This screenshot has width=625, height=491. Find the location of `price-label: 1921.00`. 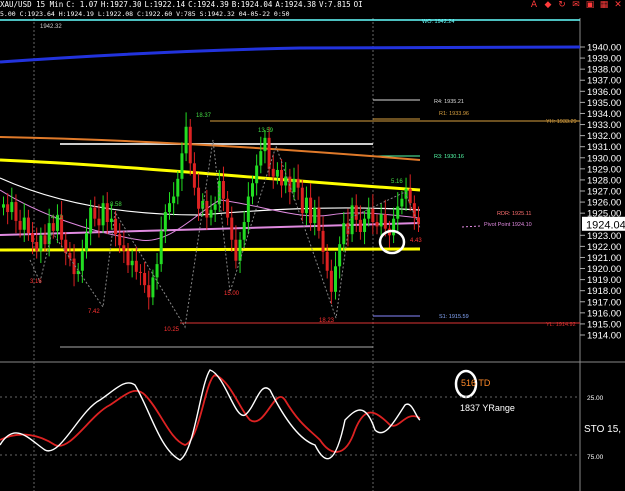

price-label: 1921.00 is located at coordinates (604, 258).